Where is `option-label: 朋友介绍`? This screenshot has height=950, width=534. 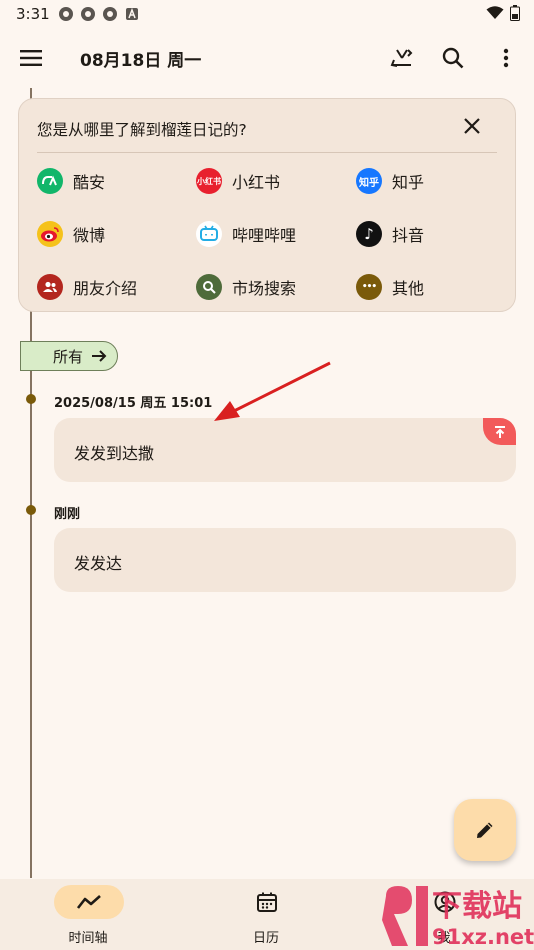 option-label: 朋友介绍 is located at coordinates (105, 288).